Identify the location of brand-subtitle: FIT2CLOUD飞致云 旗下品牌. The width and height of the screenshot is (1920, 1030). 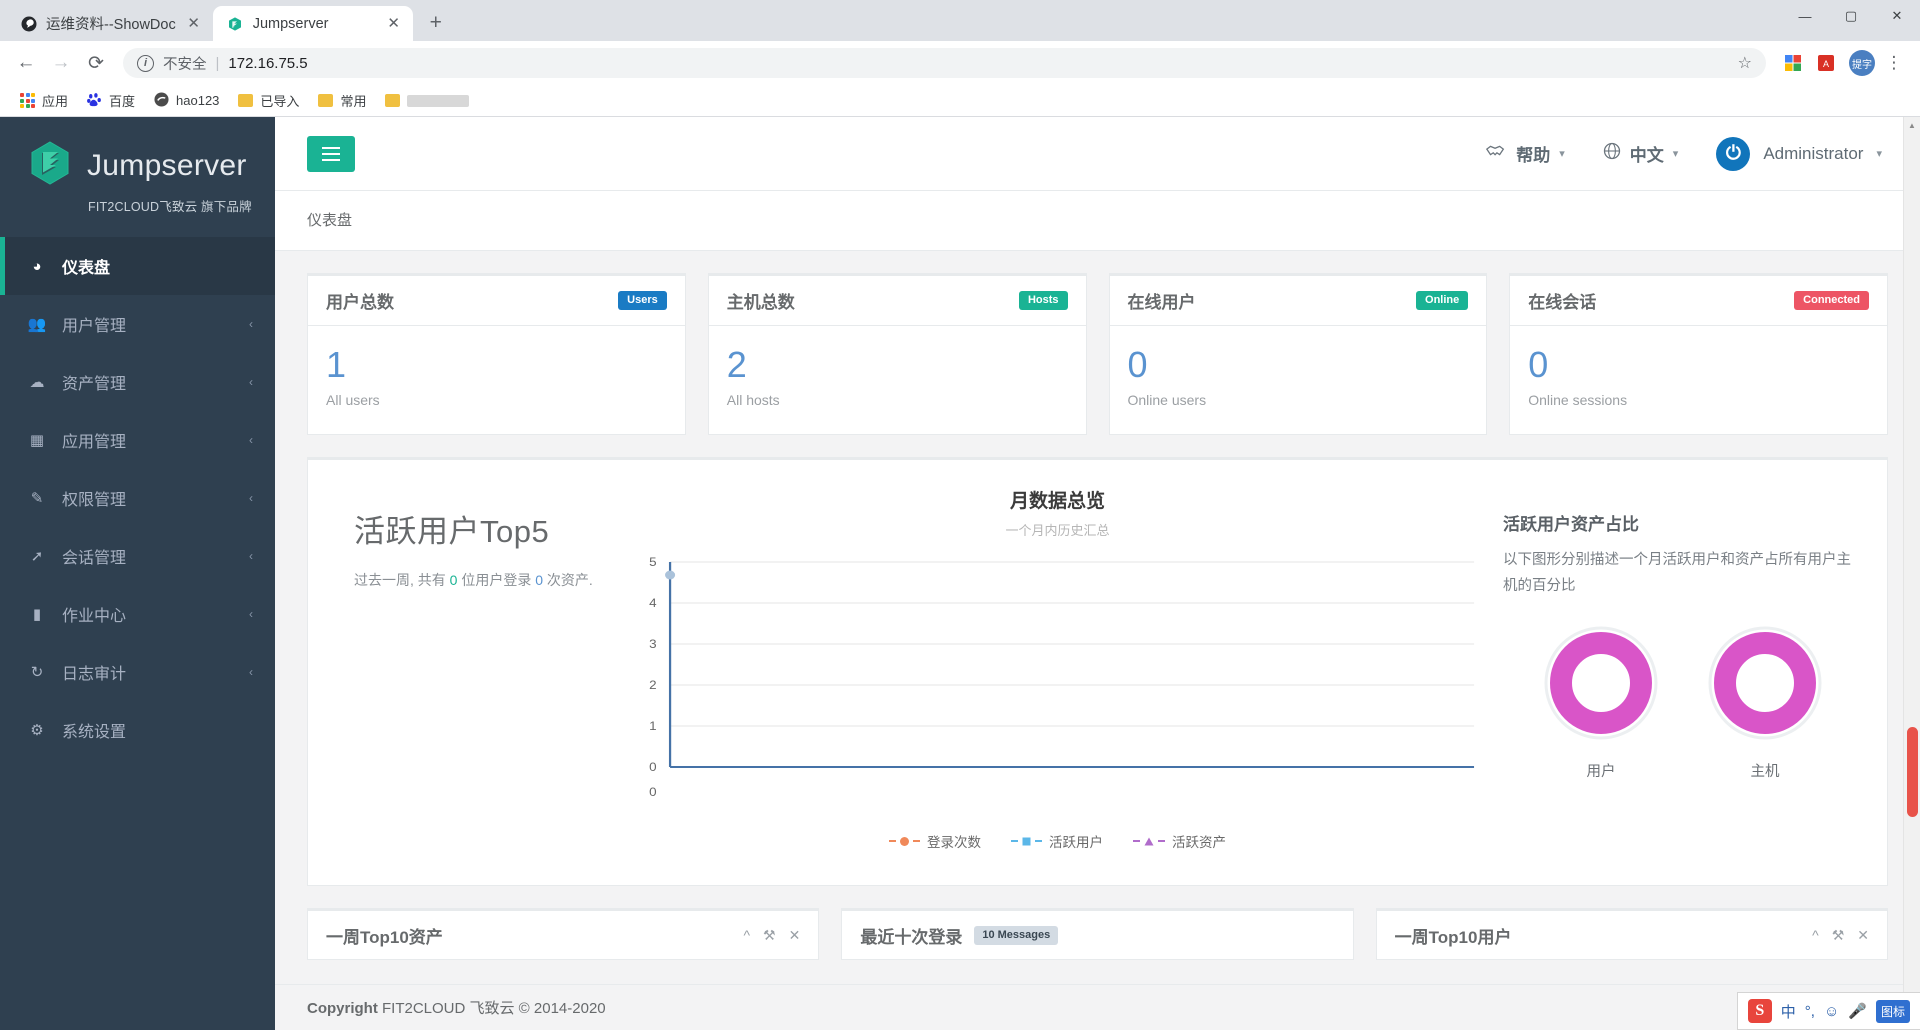
(170, 207).